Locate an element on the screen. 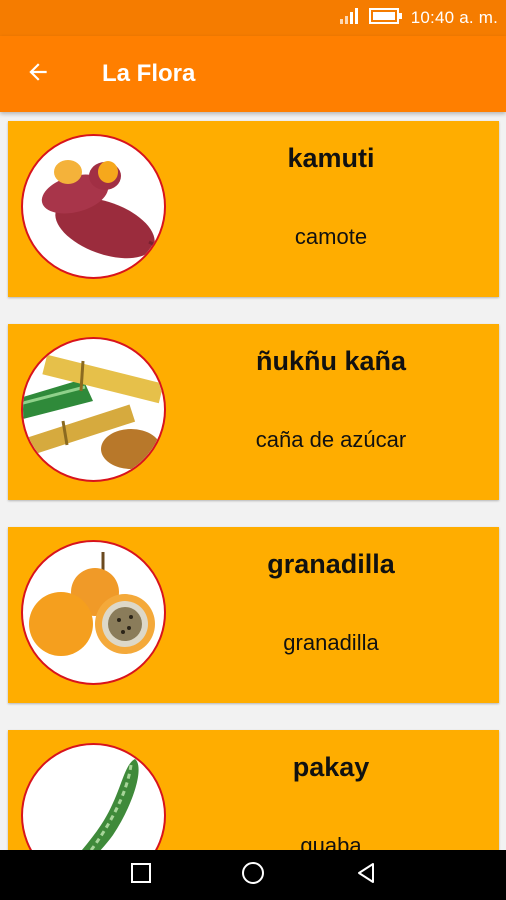  granadilla-image is located at coordinates (93, 612).